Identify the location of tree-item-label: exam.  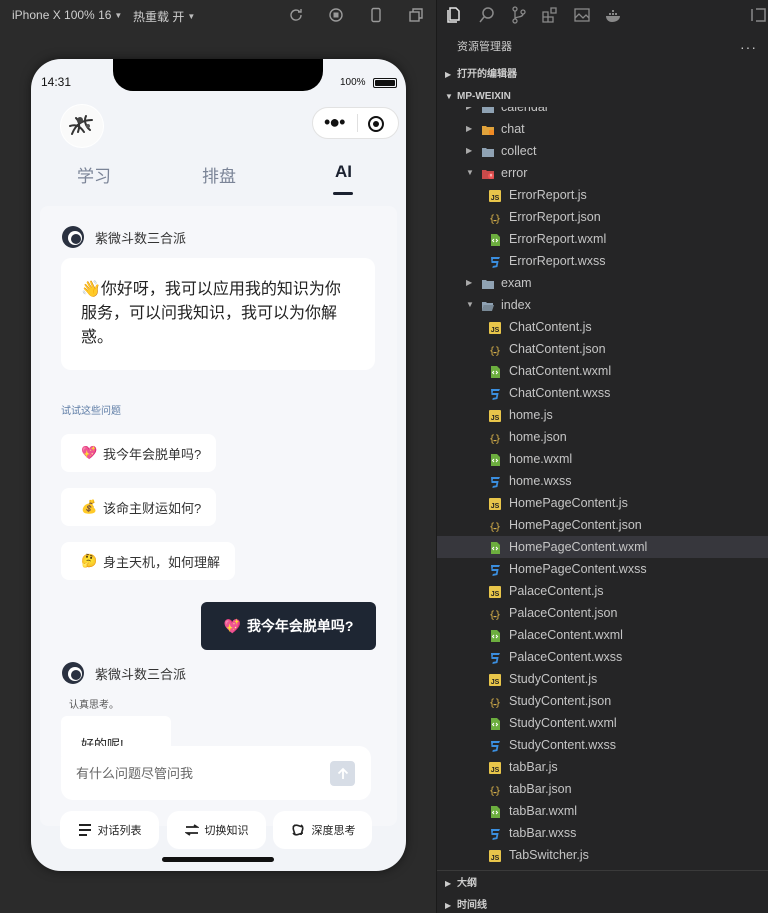
(516, 283).